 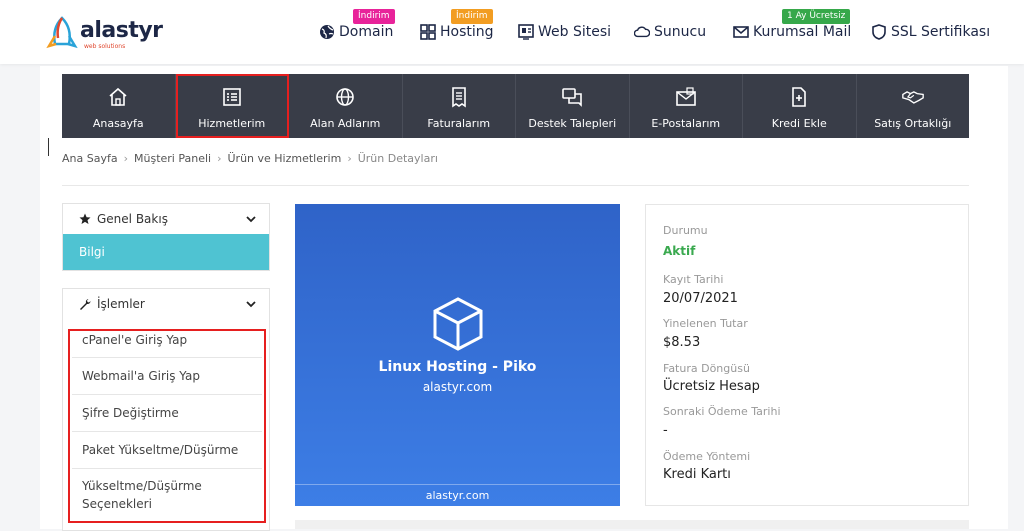 What do you see at coordinates (90, 158) in the screenshot?
I see `breadcrumb-home: Ana Sayfa` at bounding box center [90, 158].